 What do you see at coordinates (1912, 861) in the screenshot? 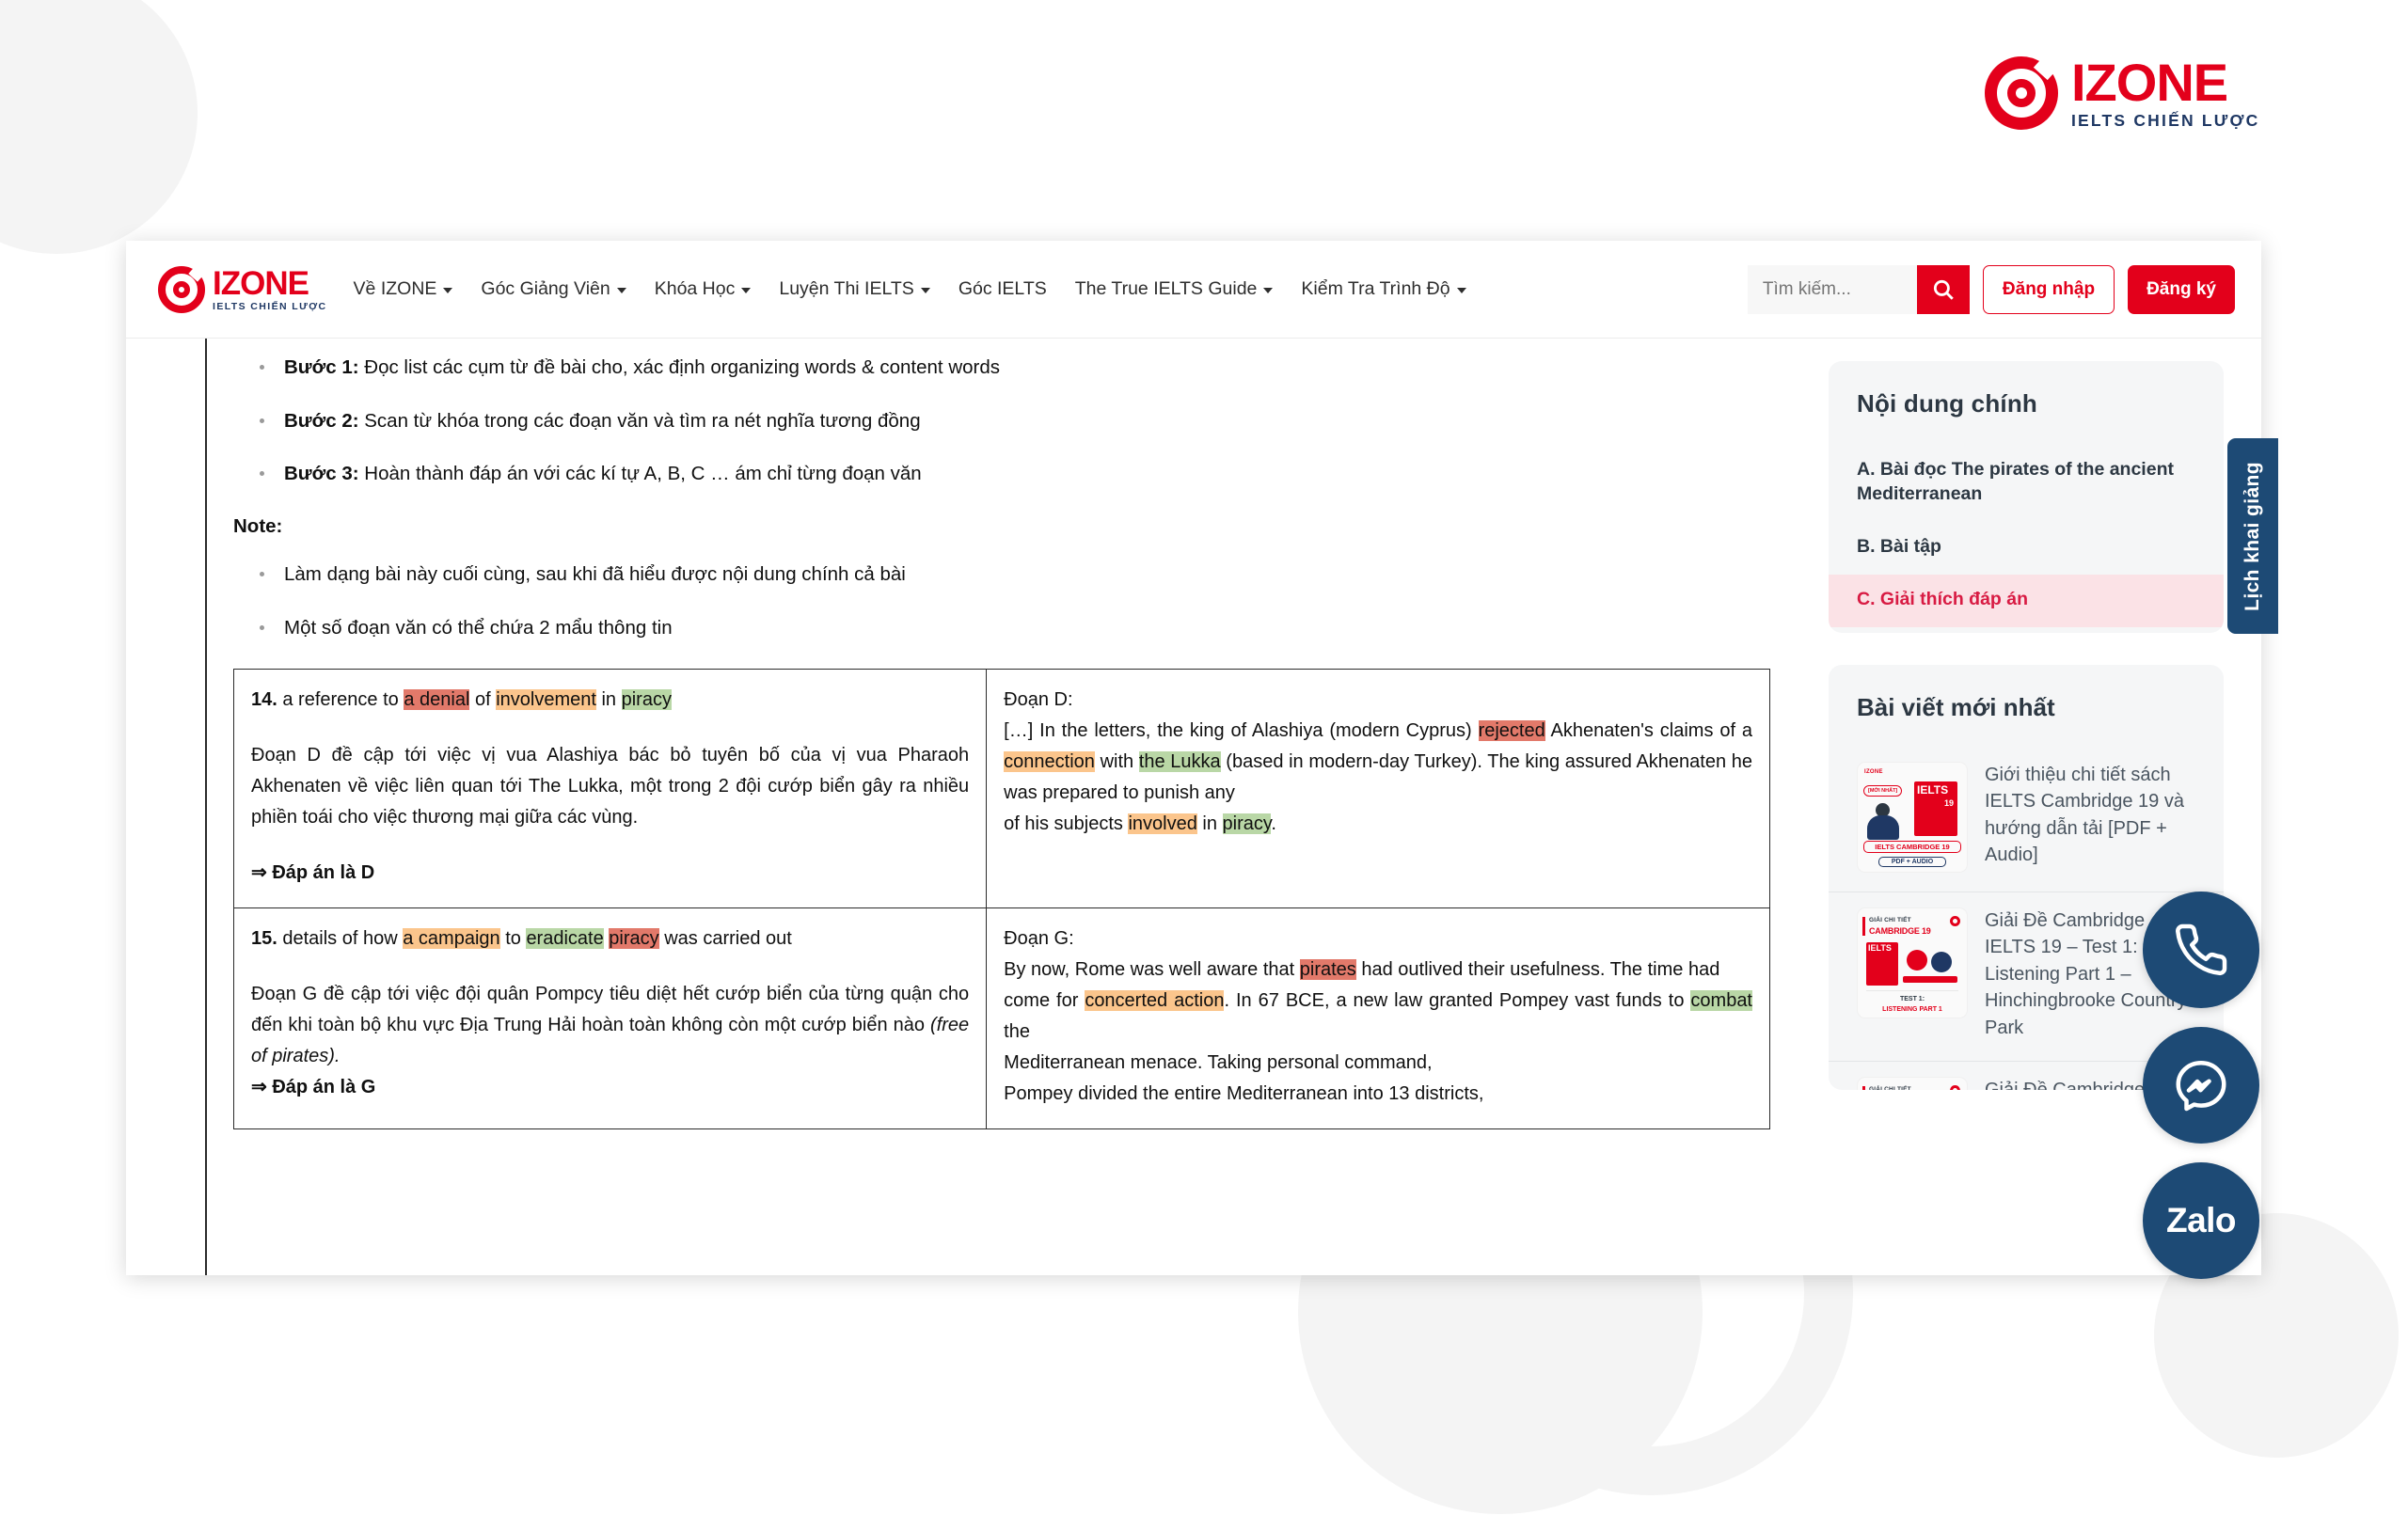
I see `thumb-band-2: PDF + AUDIO` at bounding box center [1912, 861].